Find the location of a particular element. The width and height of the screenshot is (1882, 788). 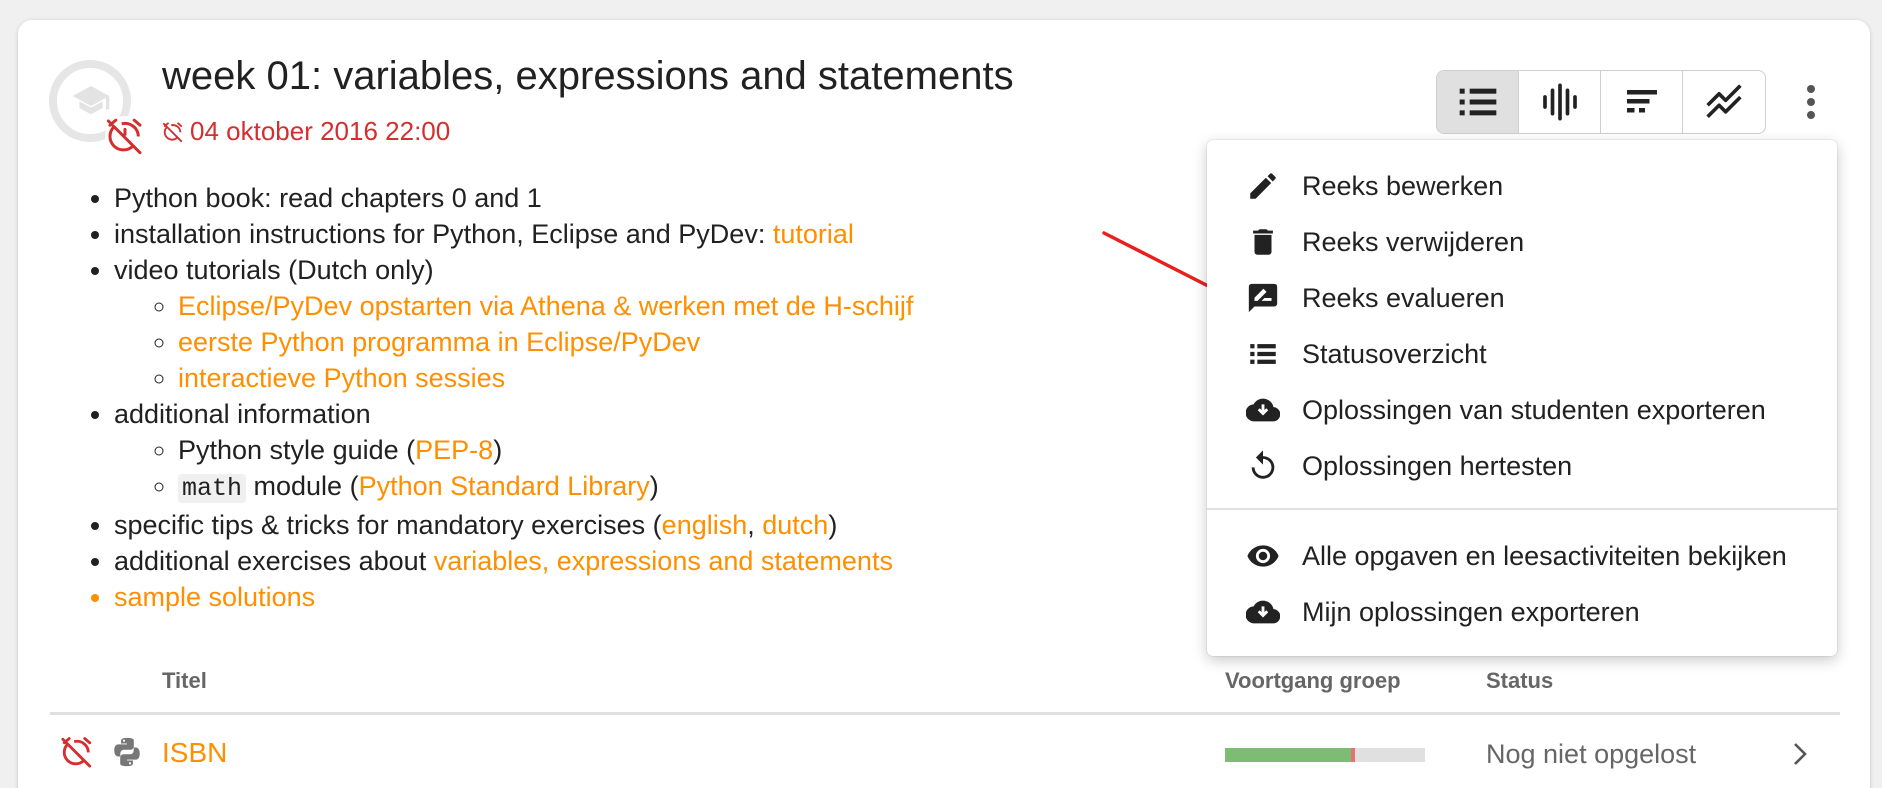

list-item: Python style guide (PEP-8) is located at coordinates (545, 450).